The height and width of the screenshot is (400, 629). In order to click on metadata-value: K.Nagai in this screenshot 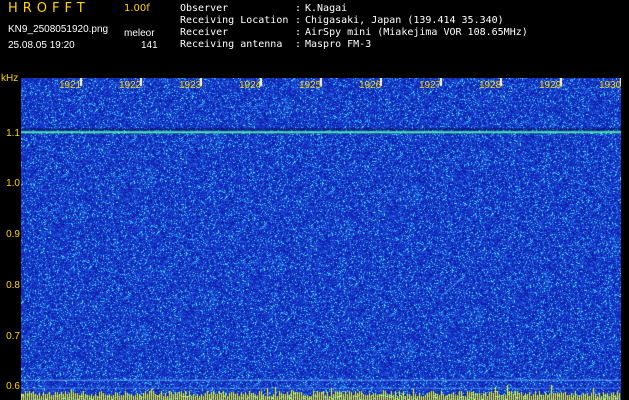, I will do `click(326, 8)`.